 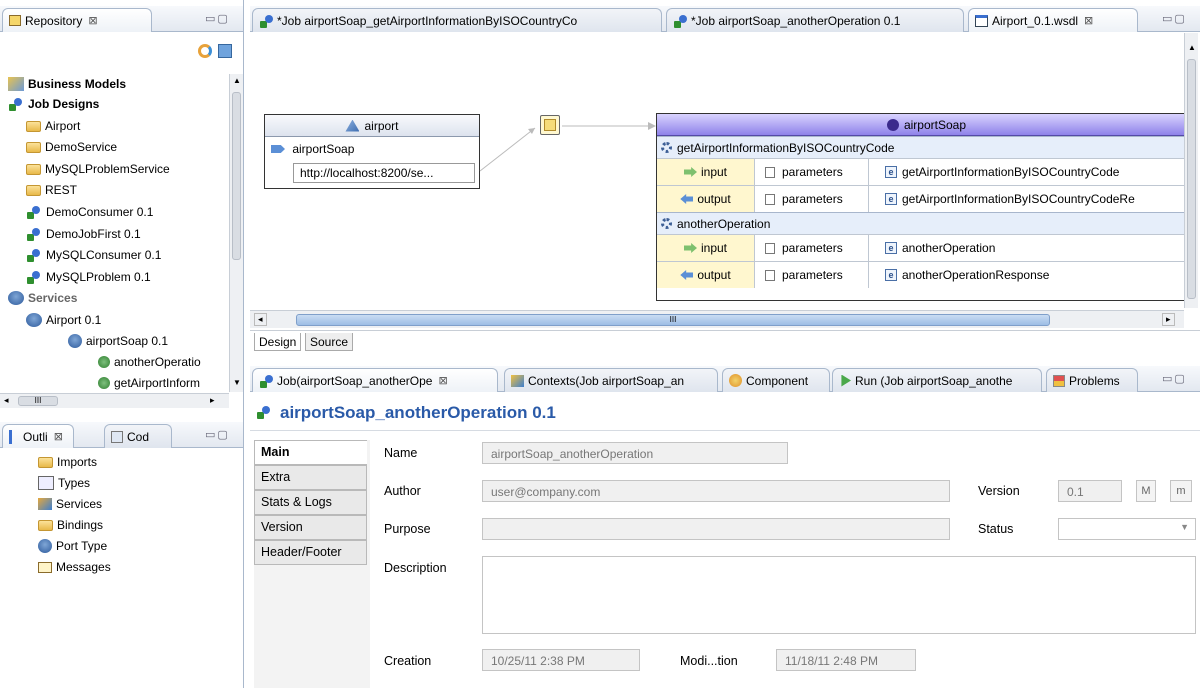 What do you see at coordinates (67, 462) in the screenshot?
I see `outline-item-imports: Imports` at bounding box center [67, 462].